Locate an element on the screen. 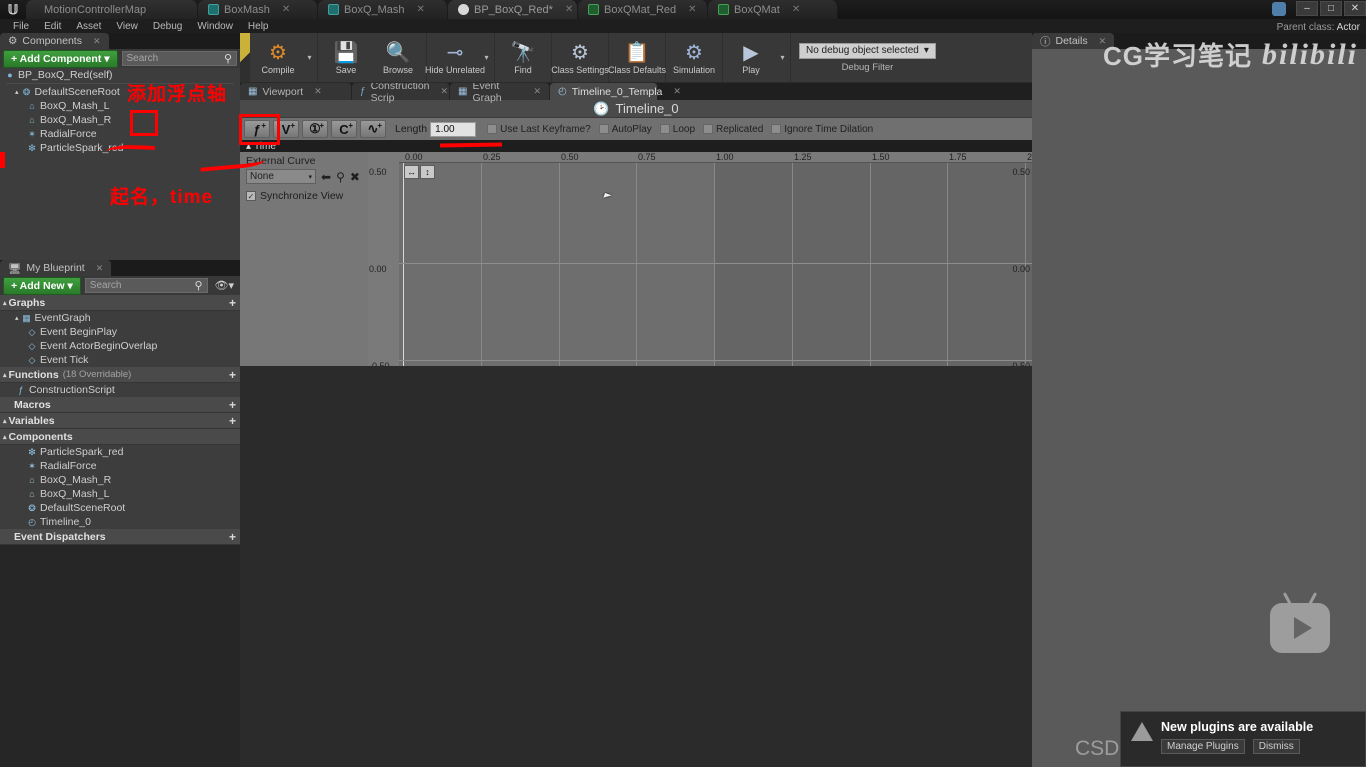 The height and width of the screenshot is (767, 1366). add-external-curve-track-button: ∿ + is located at coordinates (373, 129).